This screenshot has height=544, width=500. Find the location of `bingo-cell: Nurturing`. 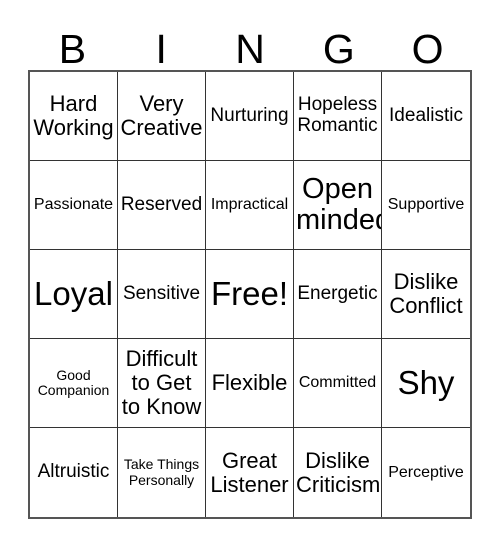

bingo-cell: Nurturing is located at coordinates (250, 116).